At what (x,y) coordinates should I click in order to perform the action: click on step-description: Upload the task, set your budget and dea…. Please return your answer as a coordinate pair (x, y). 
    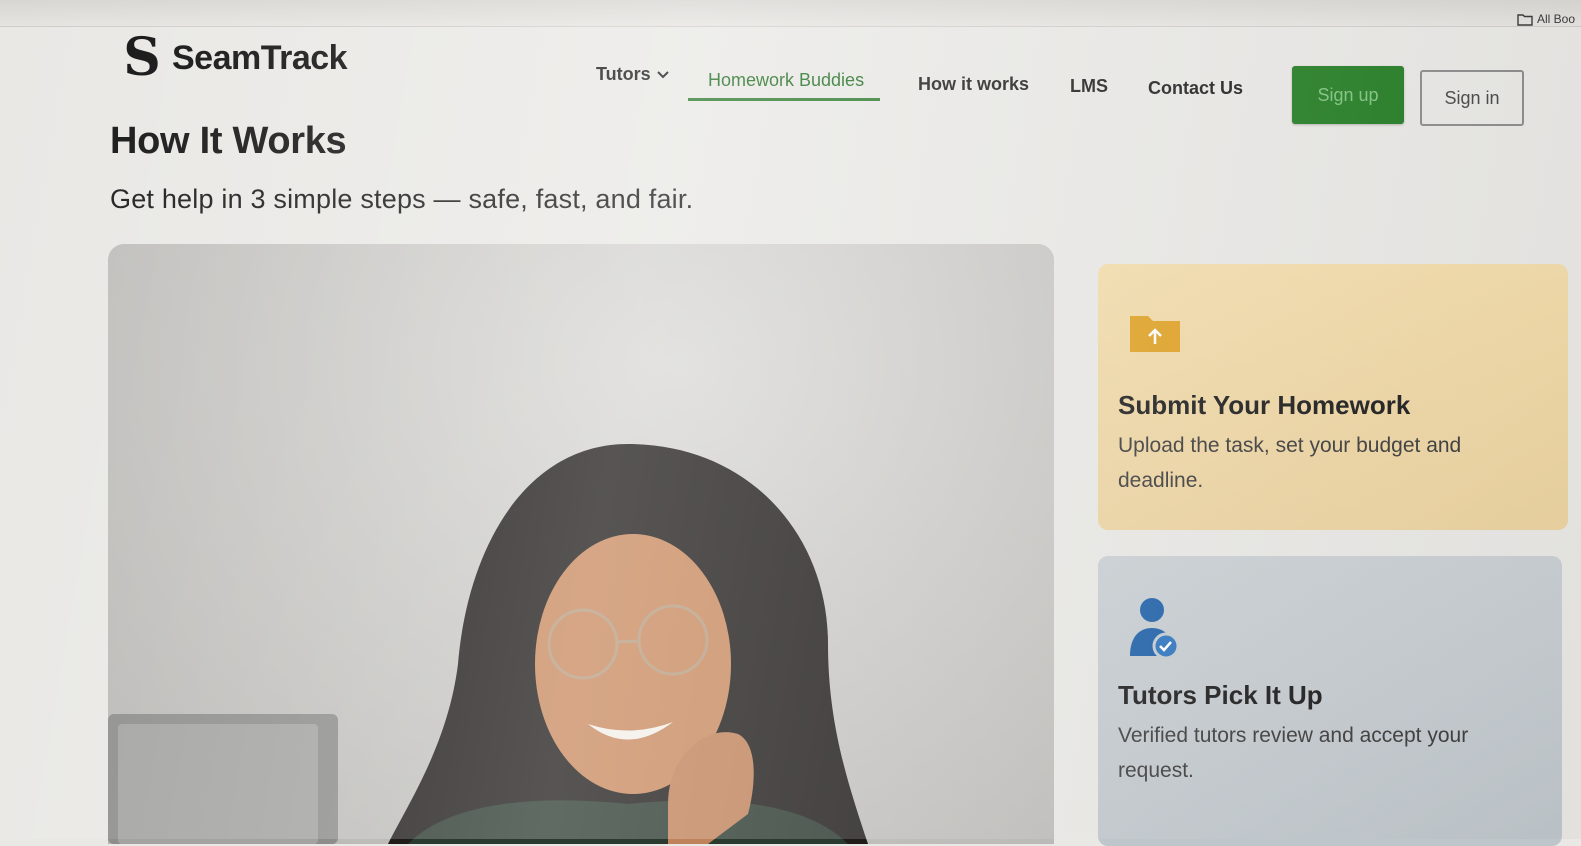
    Looking at the image, I should click on (1290, 463).